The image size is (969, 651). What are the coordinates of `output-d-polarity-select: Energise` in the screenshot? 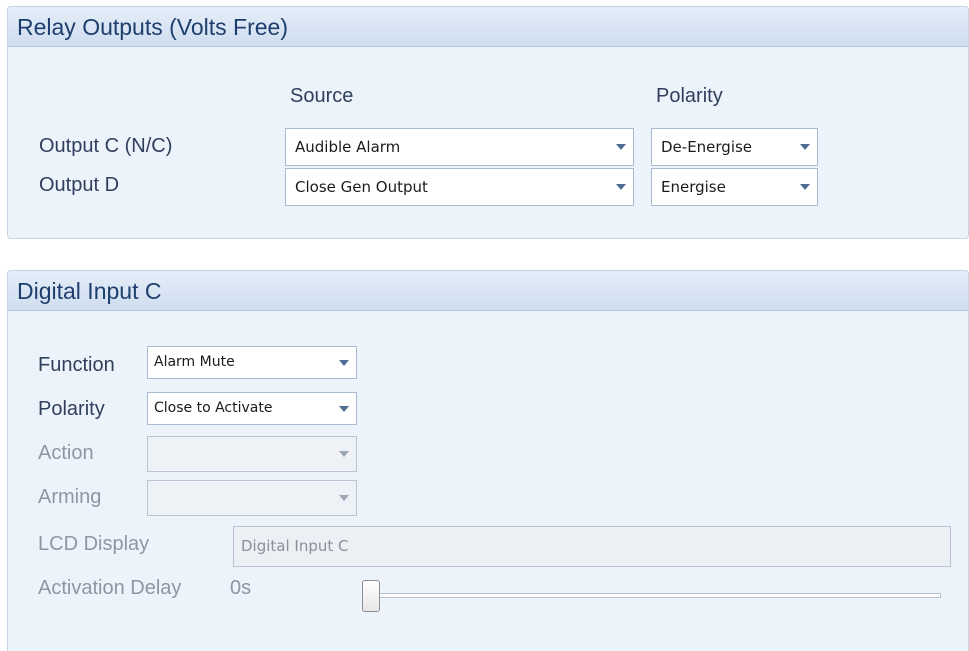 It's located at (734, 187).